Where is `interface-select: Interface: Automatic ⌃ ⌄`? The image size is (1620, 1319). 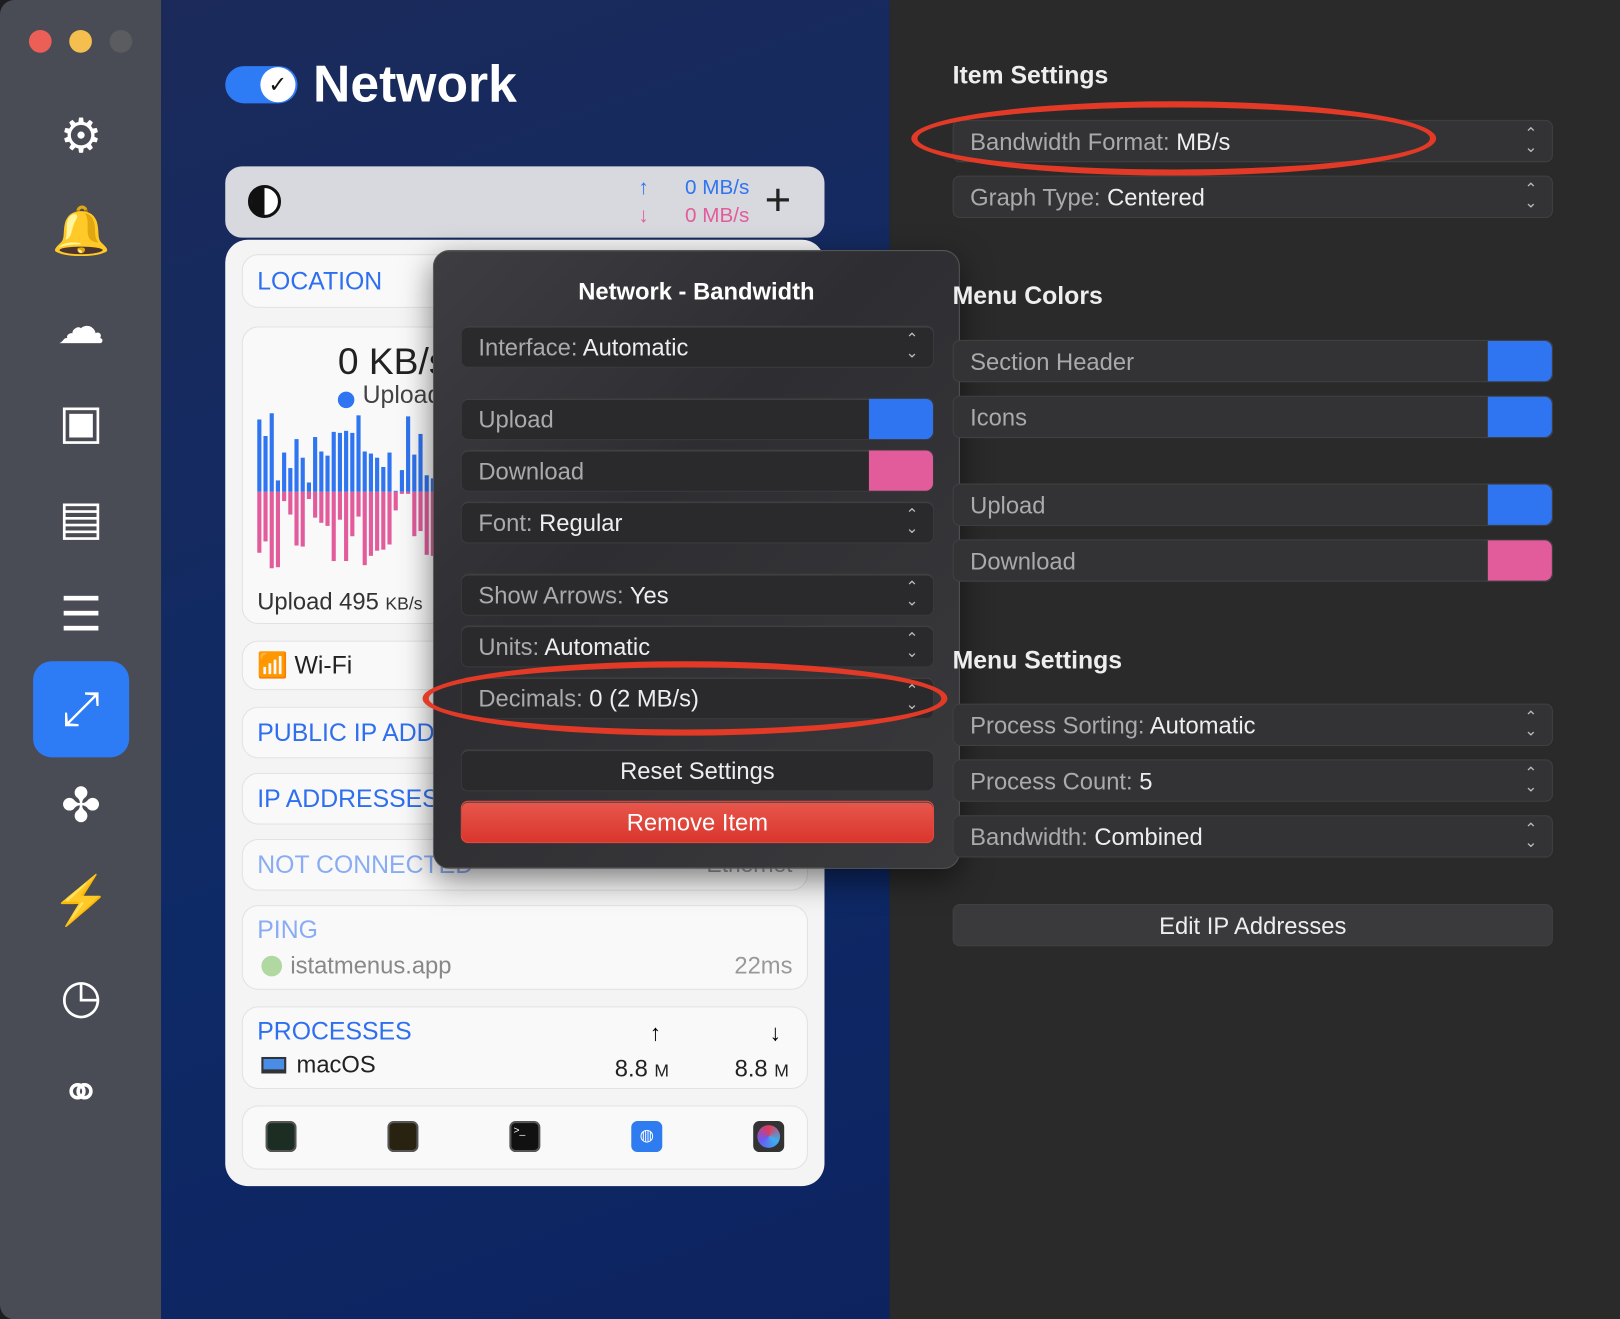 interface-select: Interface: Automatic ⌃ ⌄ is located at coordinates (697, 346).